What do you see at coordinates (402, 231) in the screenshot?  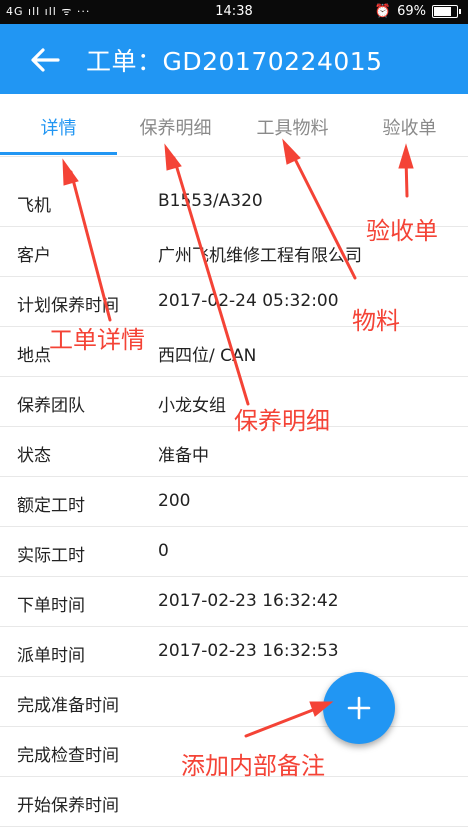 I see `annotation-acceptance: 验收单` at bounding box center [402, 231].